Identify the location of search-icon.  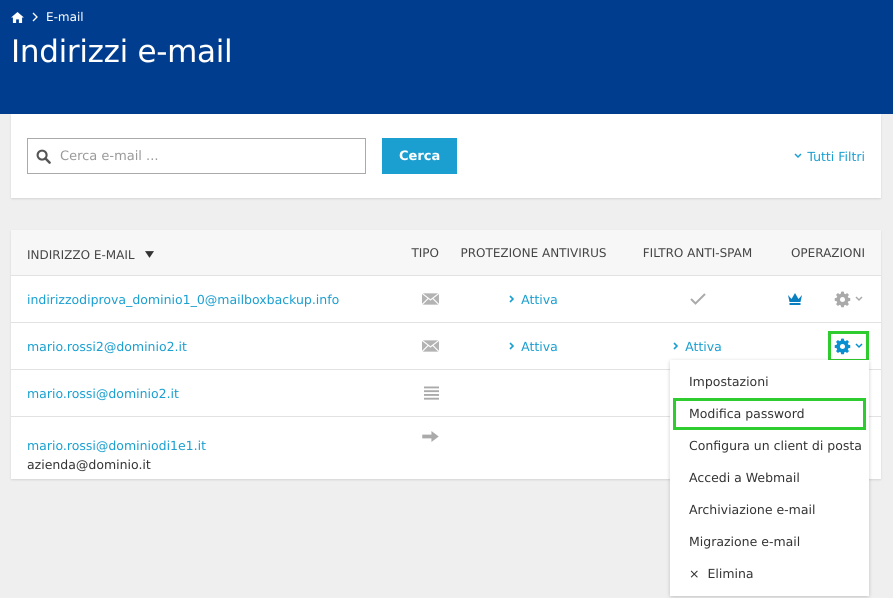
(43, 156).